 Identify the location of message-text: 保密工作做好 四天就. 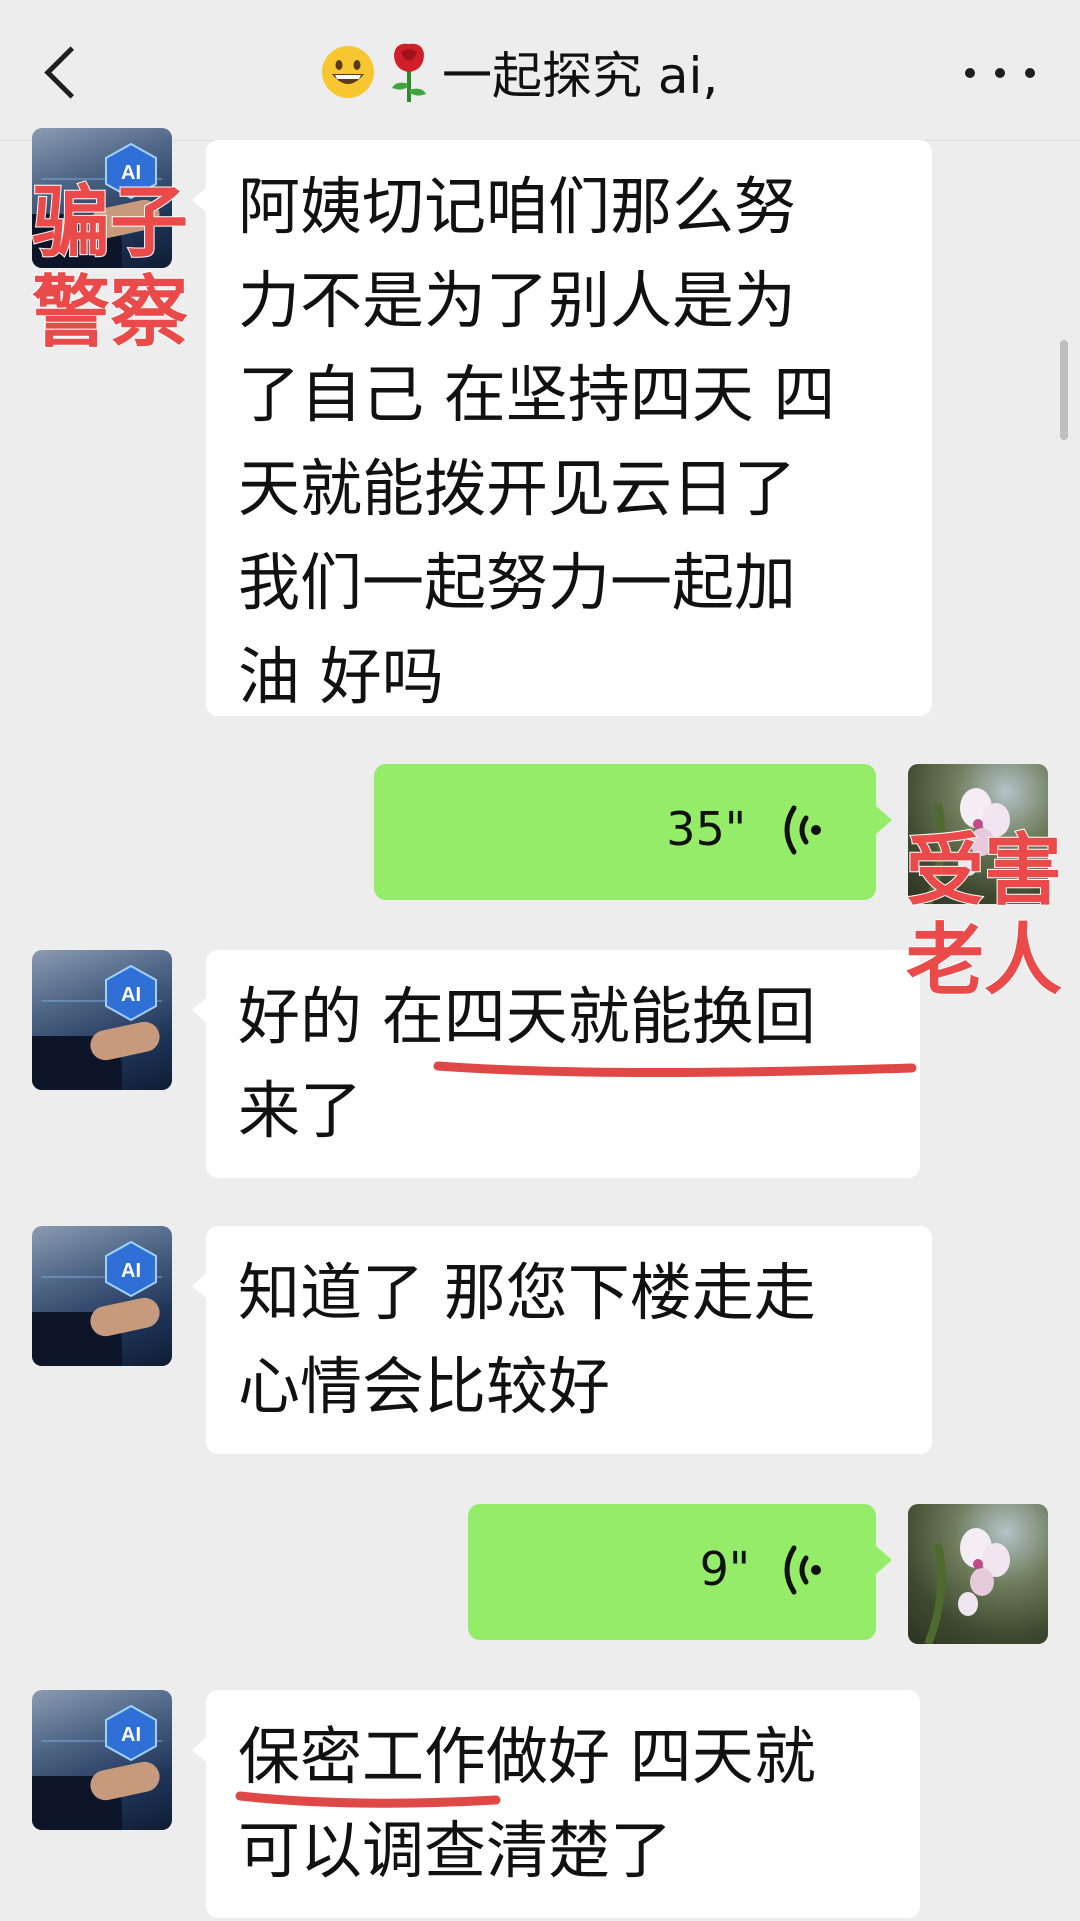
(527, 1756).